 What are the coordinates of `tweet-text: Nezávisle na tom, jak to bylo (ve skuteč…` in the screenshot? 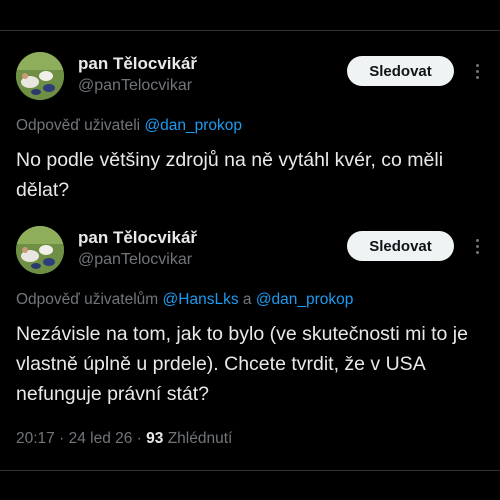 It's located at (242, 364).